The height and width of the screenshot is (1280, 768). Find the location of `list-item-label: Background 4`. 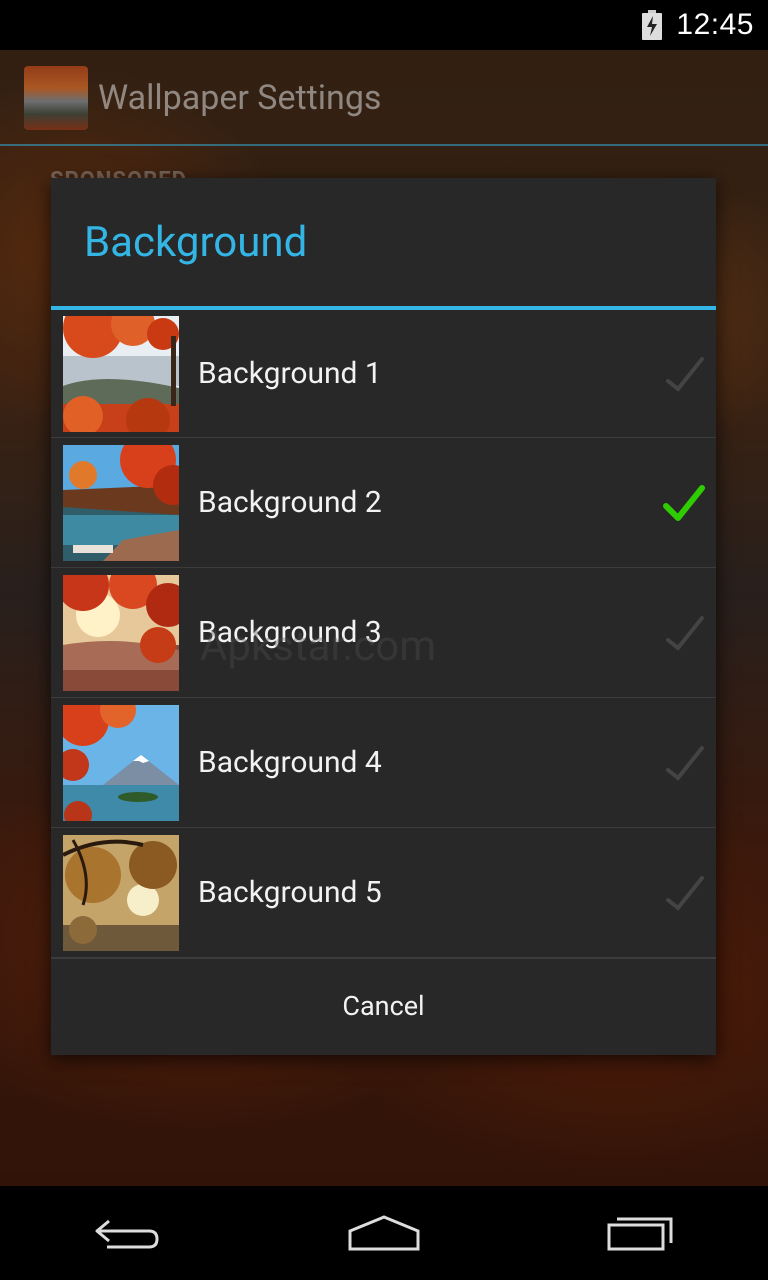

list-item-label: Background 4 is located at coordinates (290, 762).